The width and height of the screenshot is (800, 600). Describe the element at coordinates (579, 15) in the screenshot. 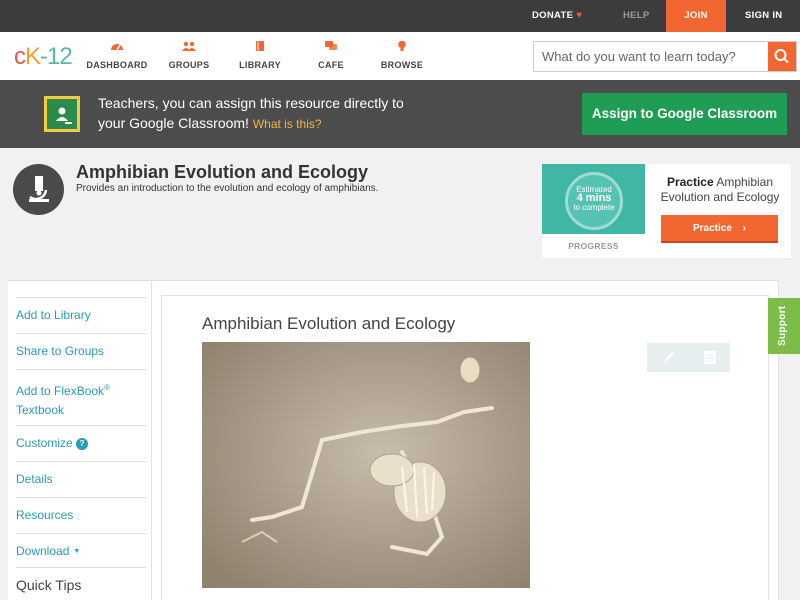

I see `heart-icon: ♥` at that location.